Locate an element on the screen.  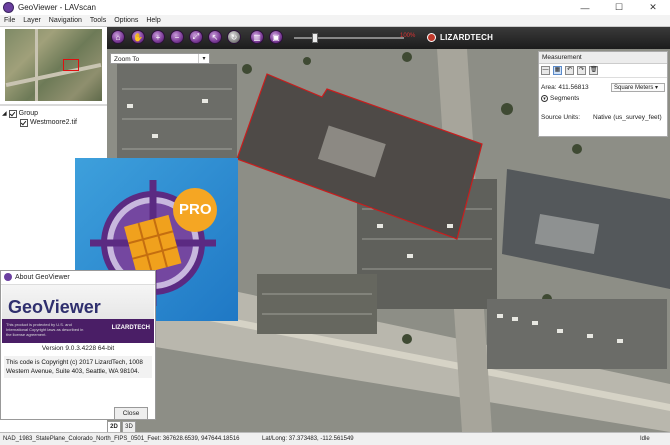
zoom-to-input: Zoom To ▾ is located at coordinates (160, 58).